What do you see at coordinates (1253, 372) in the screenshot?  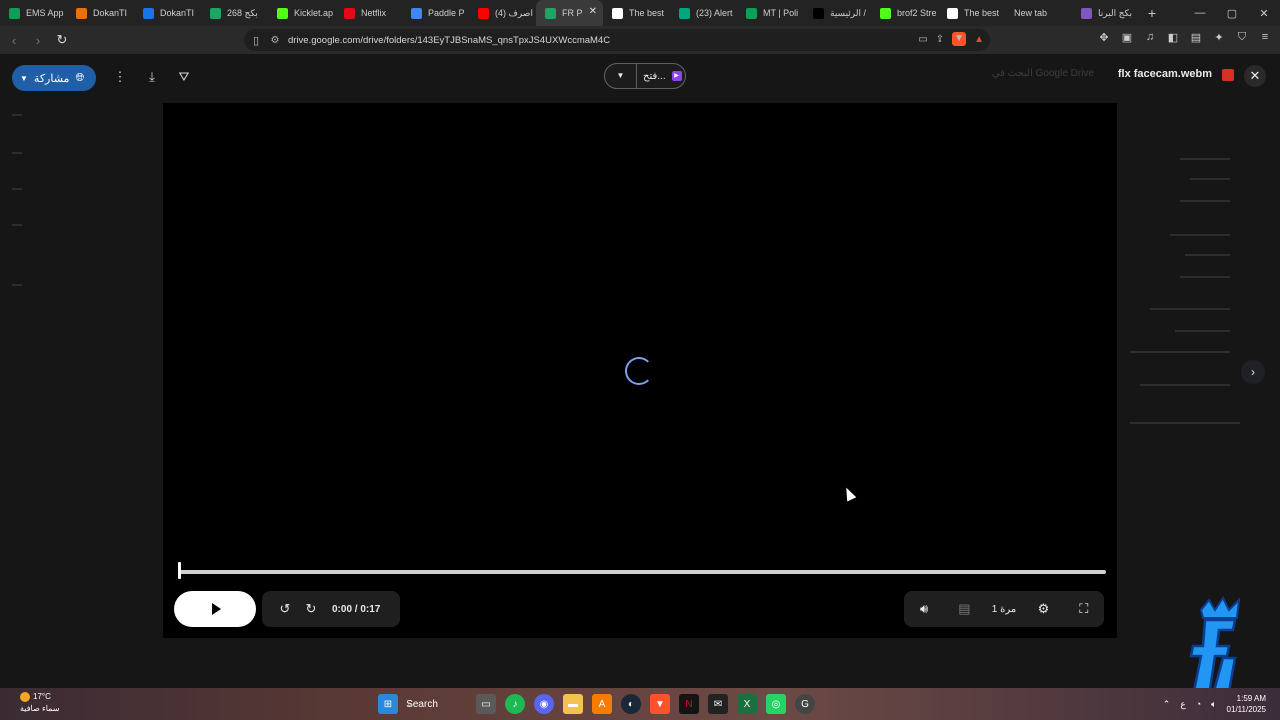 I see `next-file-button: ›` at bounding box center [1253, 372].